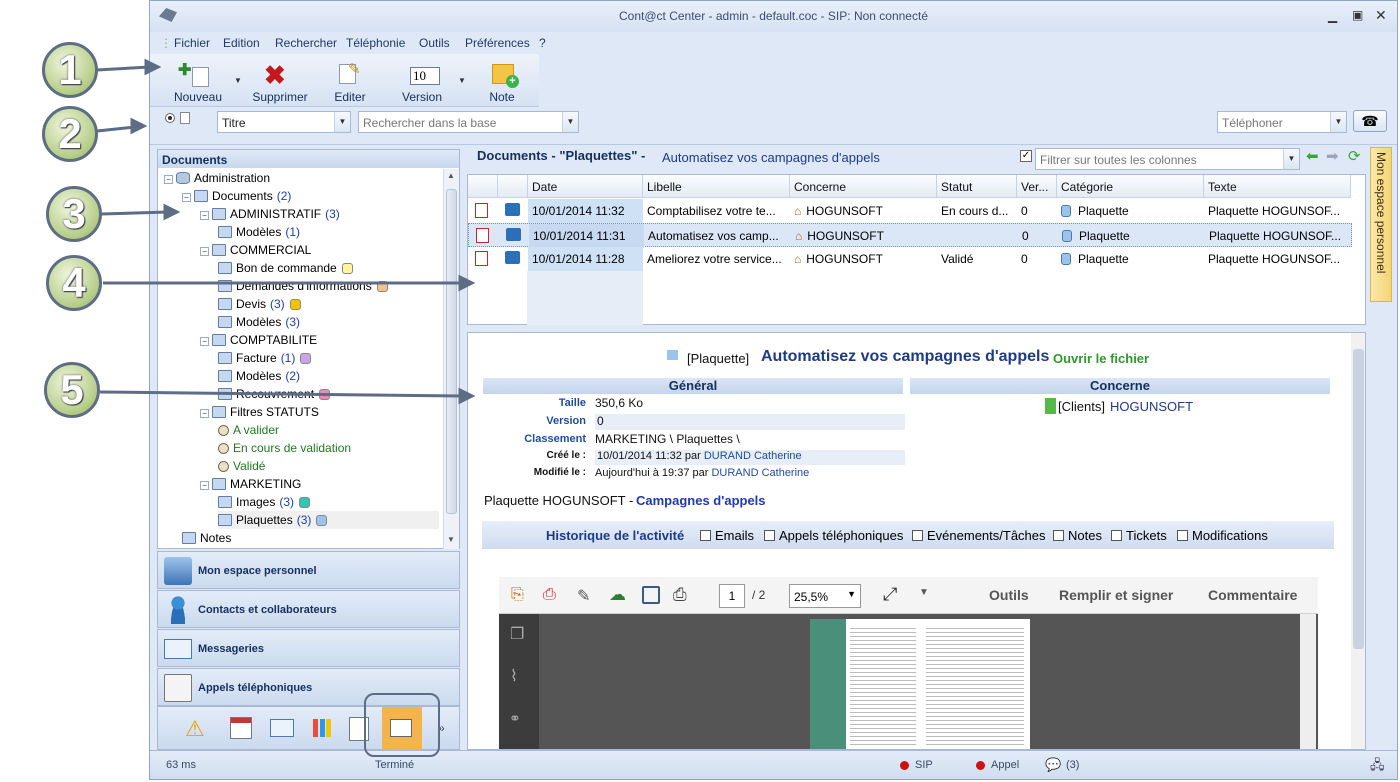  What do you see at coordinates (1222, 535) in the screenshot?
I see `history-filter: Modifications` at bounding box center [1222, 535].